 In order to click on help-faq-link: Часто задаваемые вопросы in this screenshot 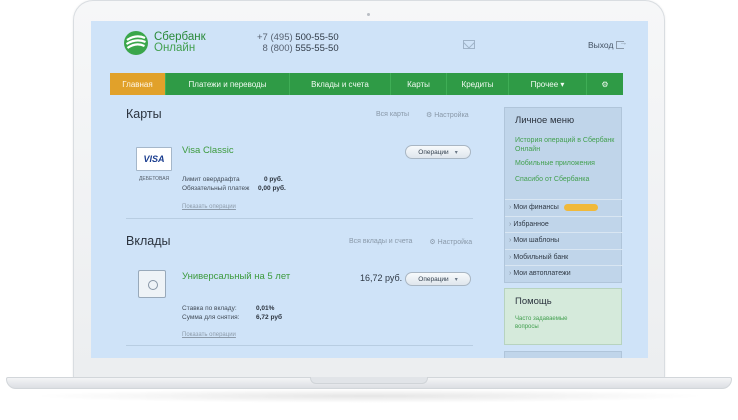, I will do `click(550, 323)`.